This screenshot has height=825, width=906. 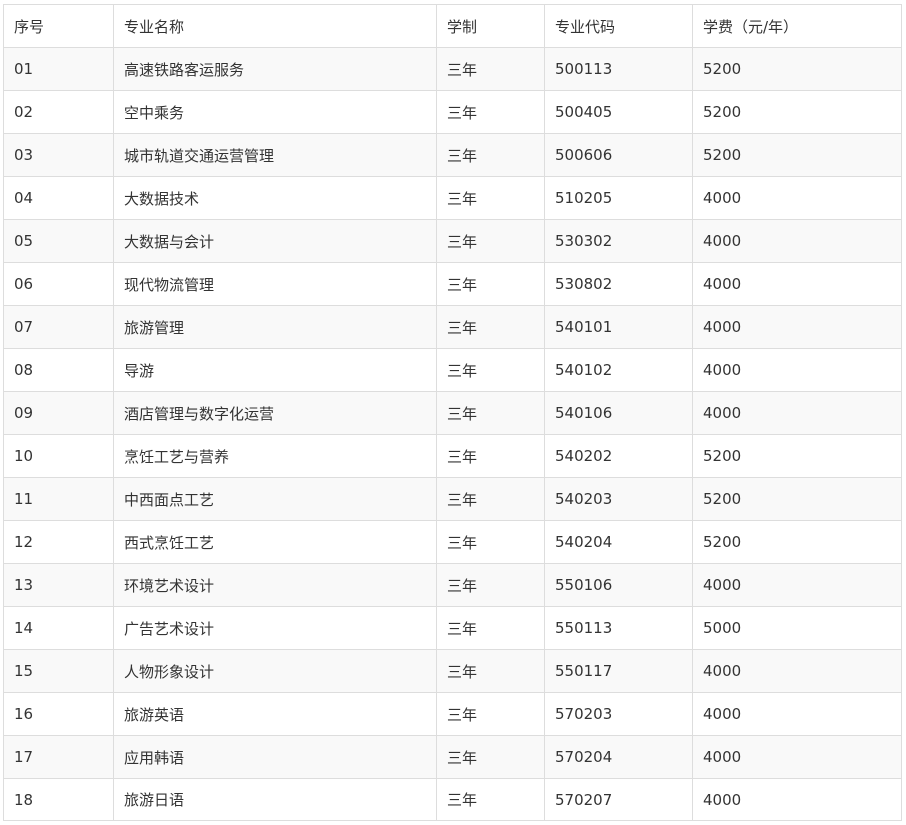 I want to click on cell-index: 14, so click(x=58, y=628).